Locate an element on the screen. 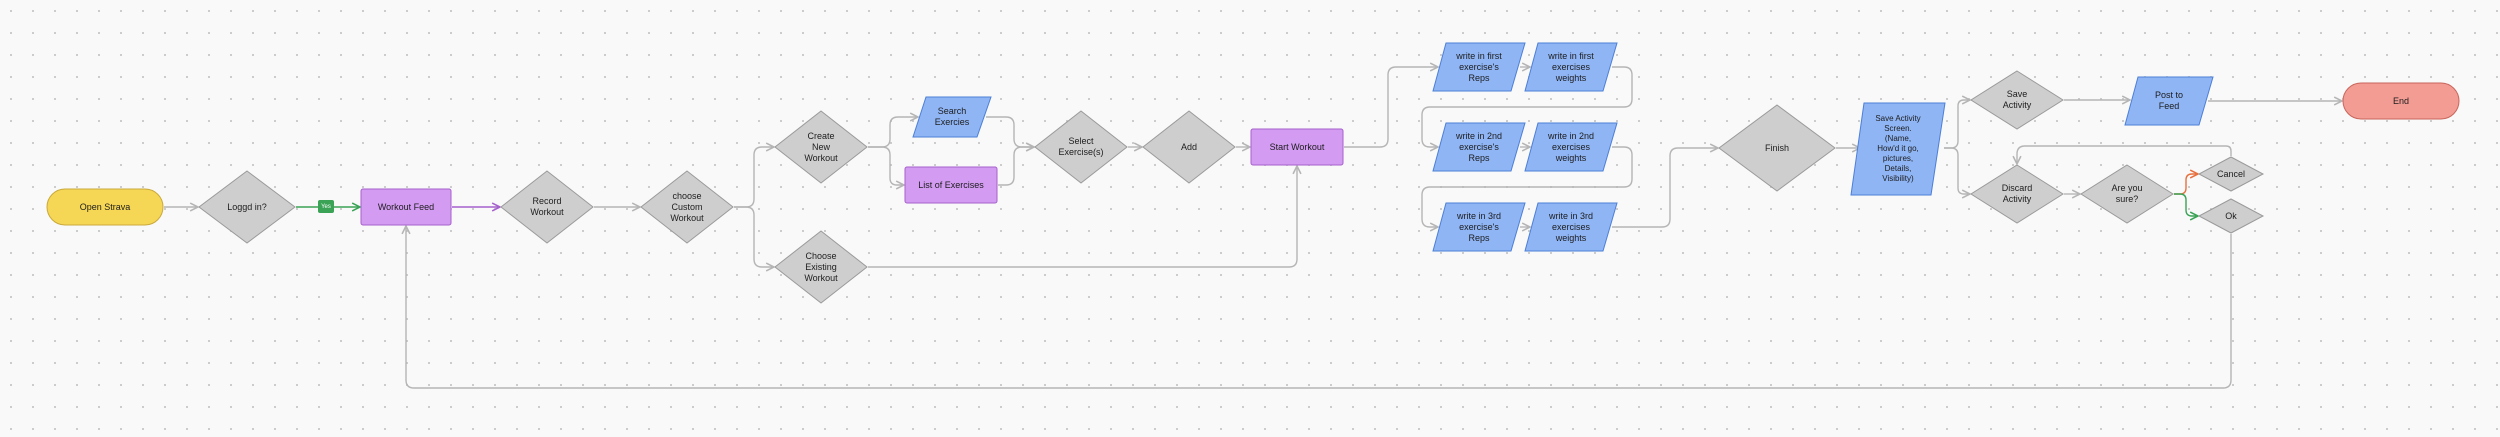  node-ok: Ok is located at coordinates (2231, 216).